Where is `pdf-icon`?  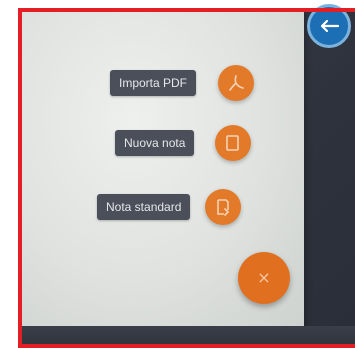
pdf-icon is located at coordinates (236, 83).